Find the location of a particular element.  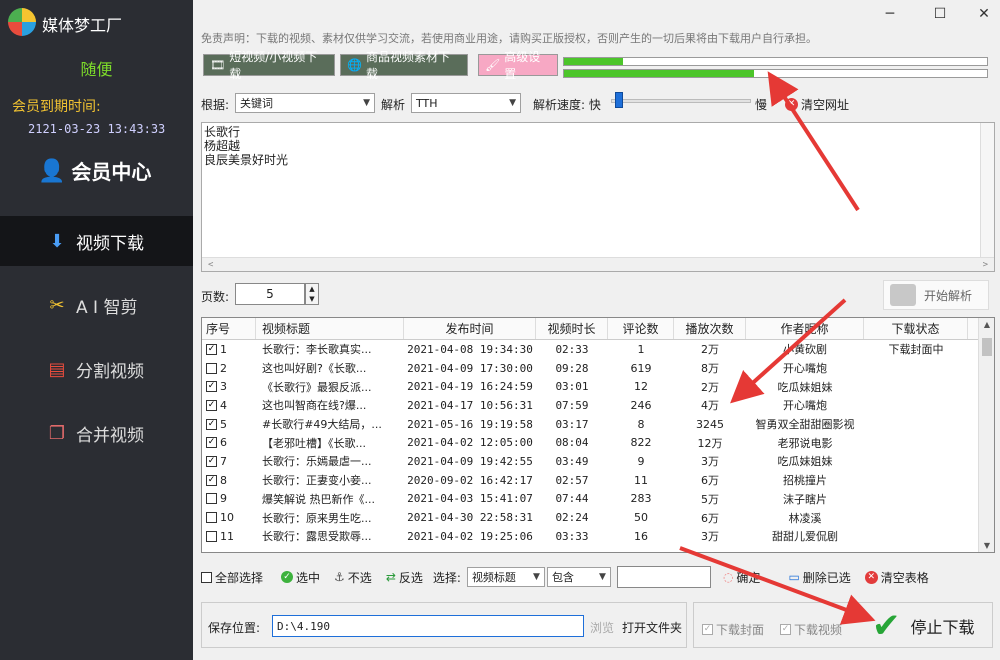

scroll-thumb is located at coordinates (987, 347).